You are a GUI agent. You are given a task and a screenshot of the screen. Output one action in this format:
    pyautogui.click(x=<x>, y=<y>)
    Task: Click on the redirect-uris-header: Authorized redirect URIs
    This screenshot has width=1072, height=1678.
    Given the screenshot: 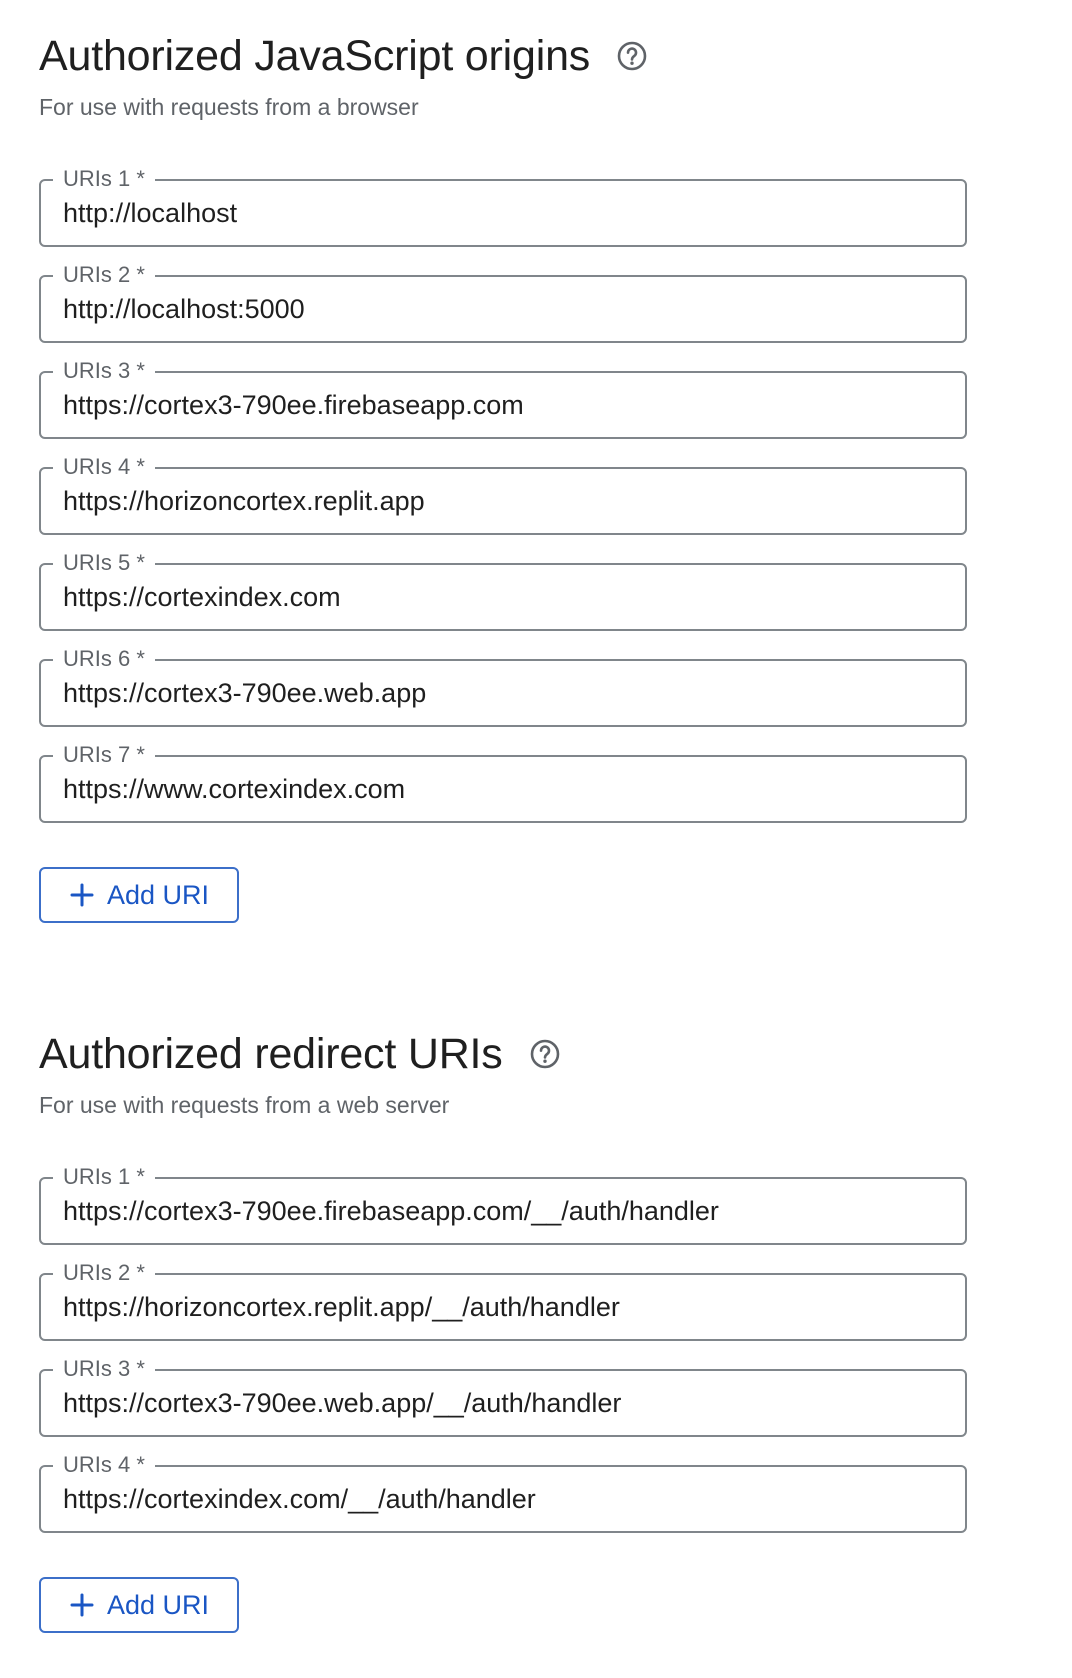 What is the action you would take?
    pyautogui.click(x=504, y=1054)
    